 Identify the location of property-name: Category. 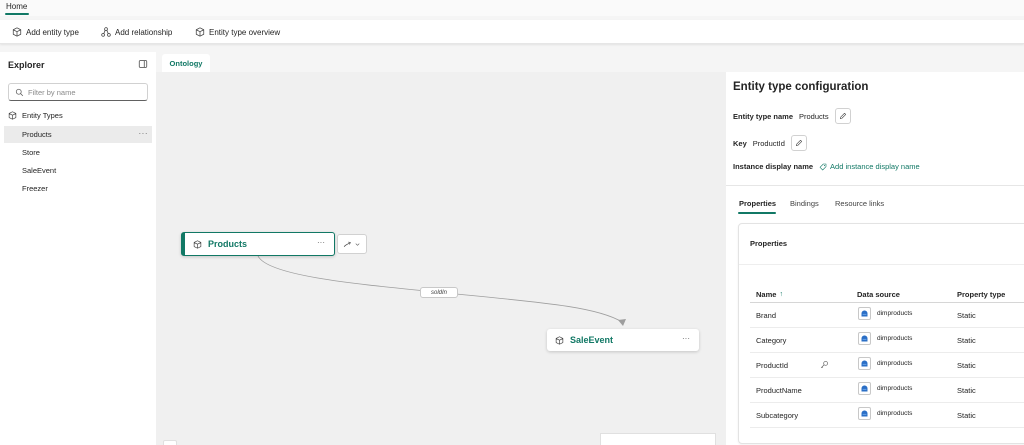
(771, 340).